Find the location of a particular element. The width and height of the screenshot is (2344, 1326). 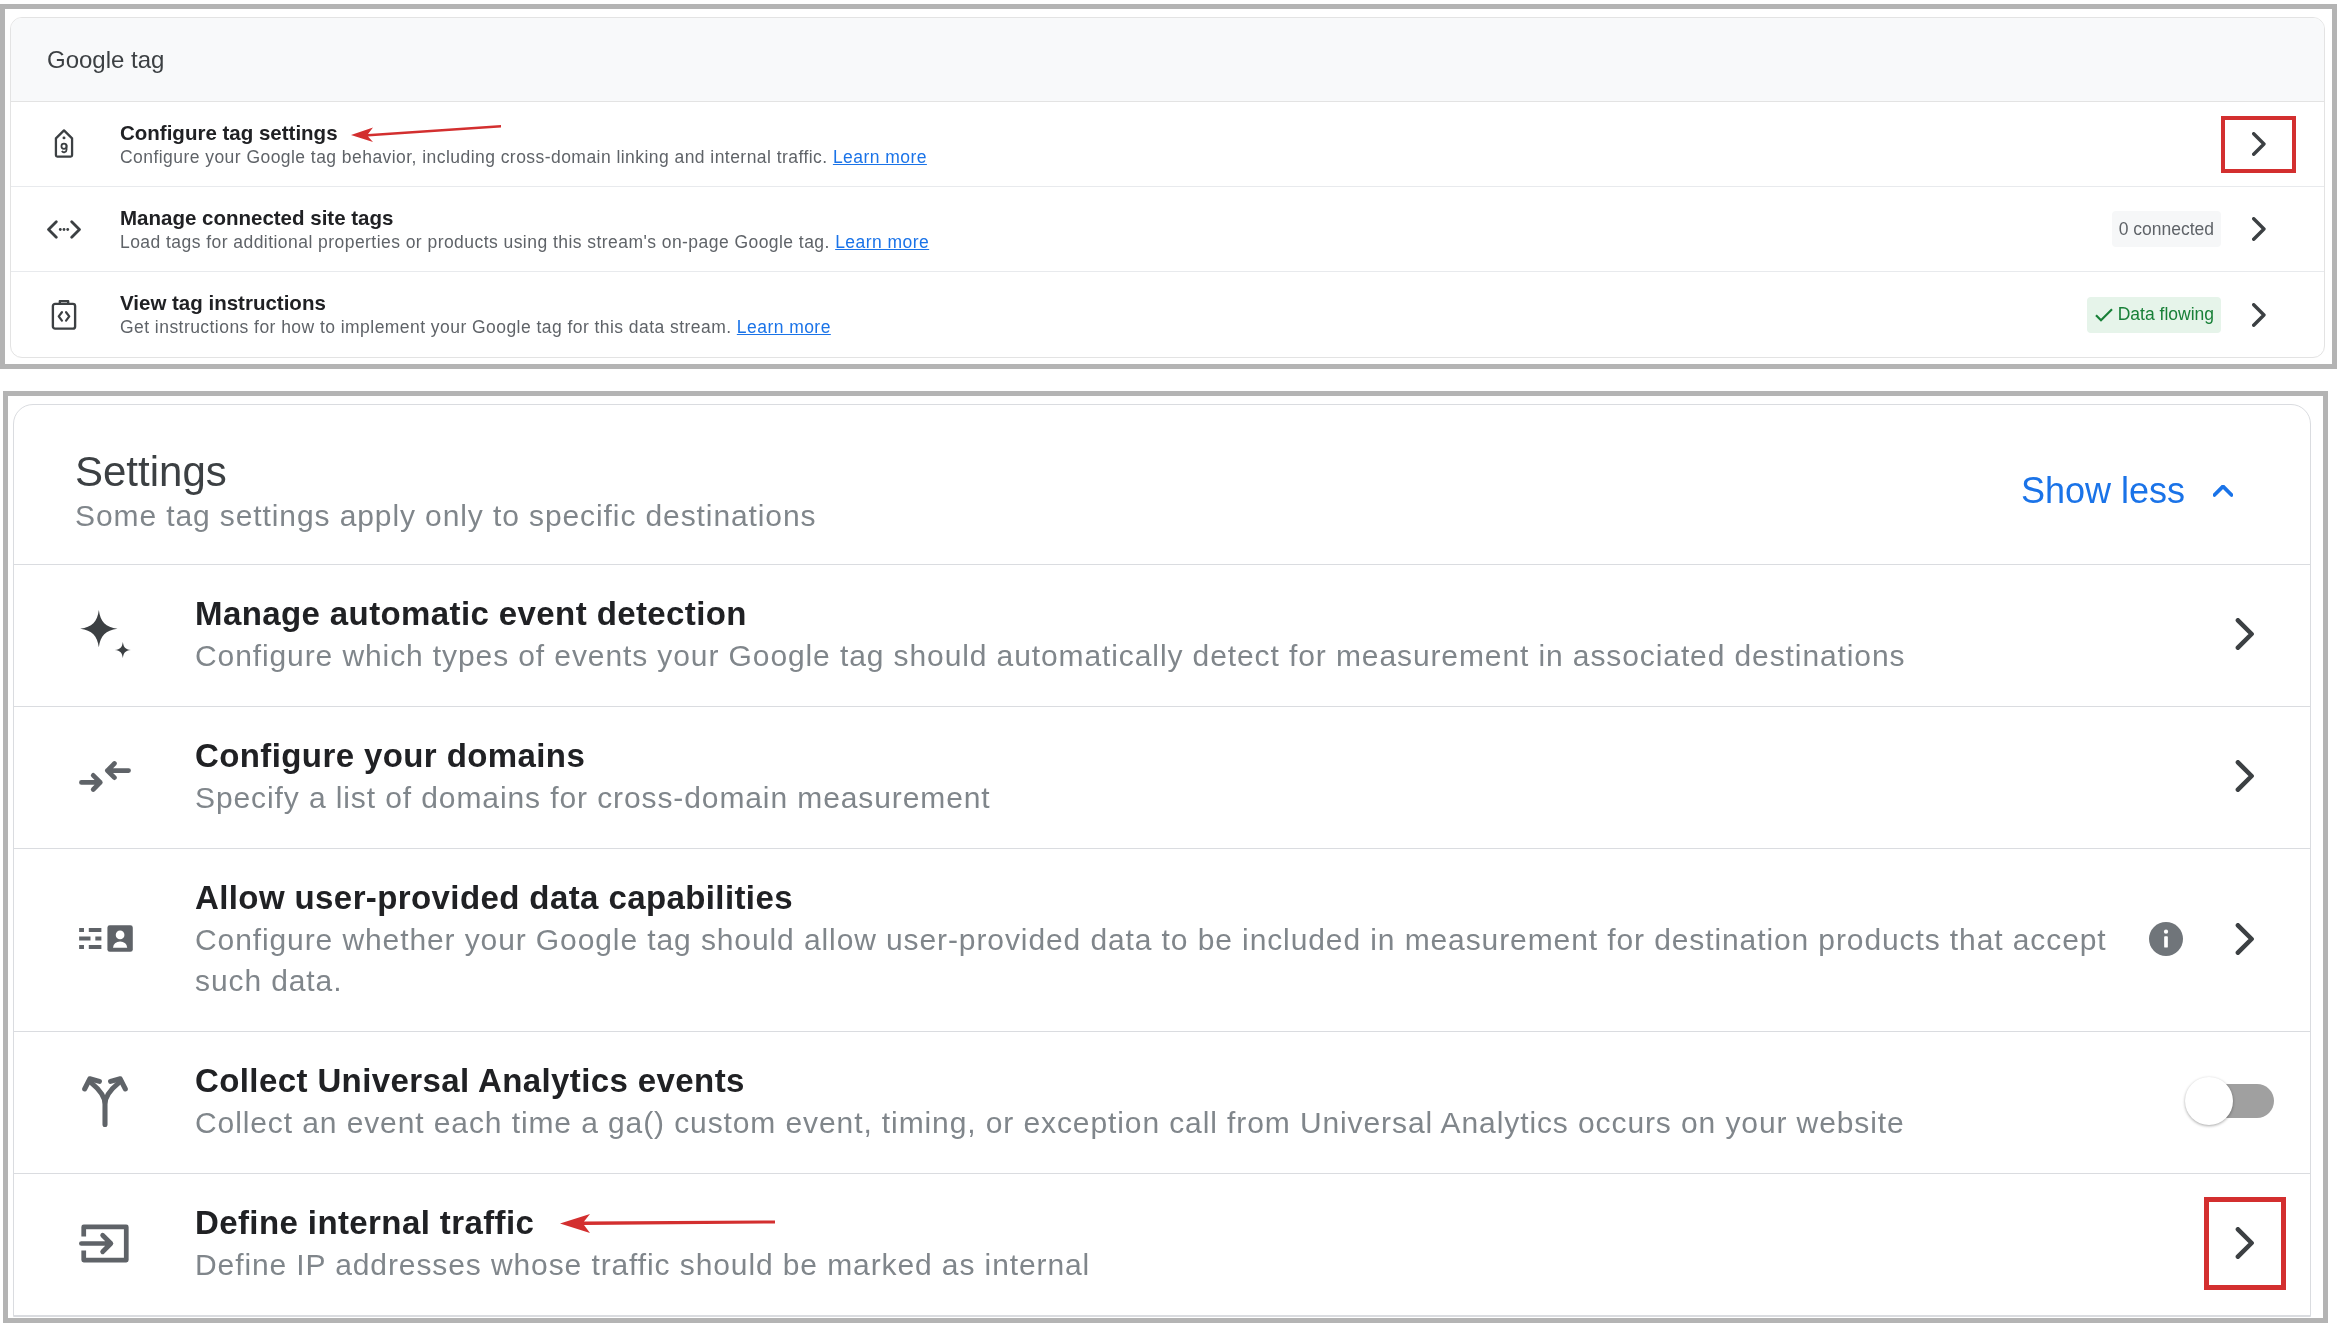

row-title: Manage automatic event detection is located at coordinates (471, 614).